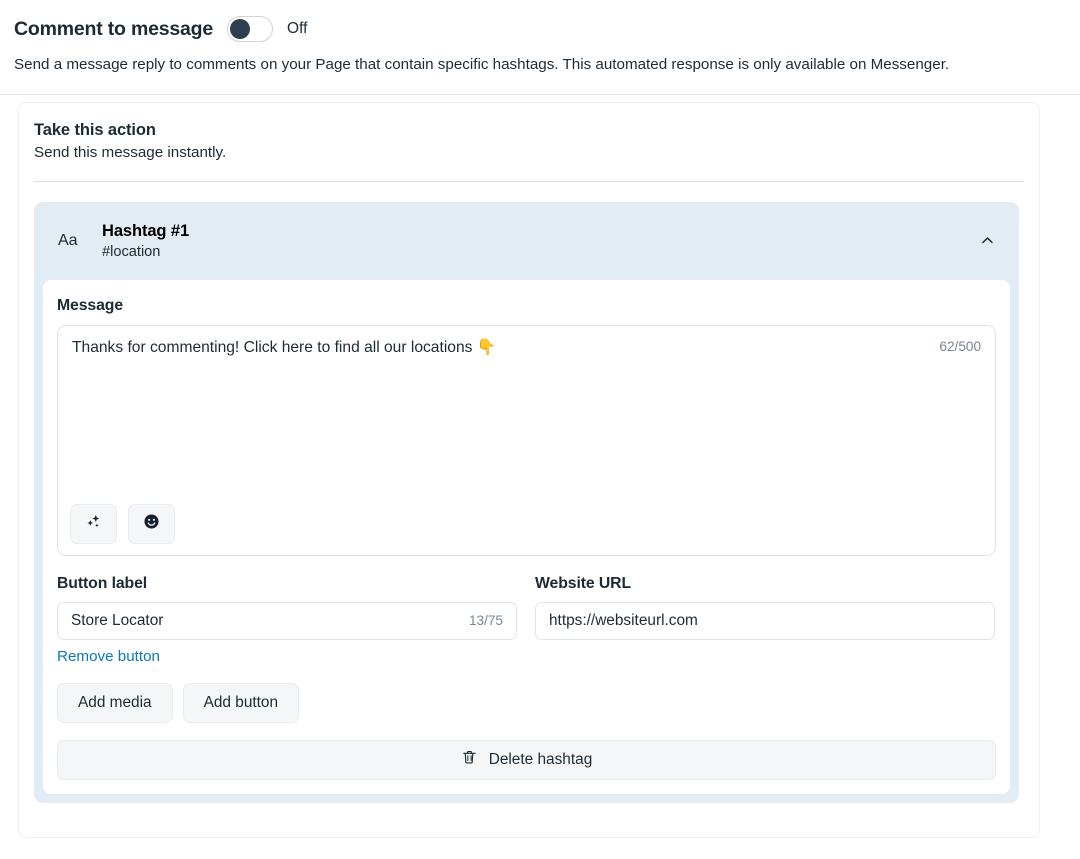 Image resolution: width=1080 pixels, height=859 pixels. Describe the element at coordinates (90, 305) in the screenshot. I see `message-label: Message` at that location.